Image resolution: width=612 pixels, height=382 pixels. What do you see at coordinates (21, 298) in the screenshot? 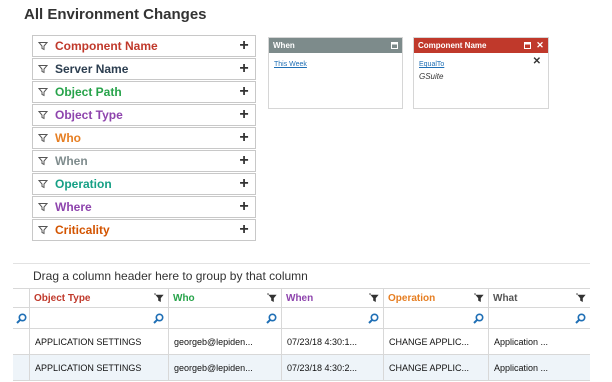
I see `header-spacer` at bounding box center [21, 298].